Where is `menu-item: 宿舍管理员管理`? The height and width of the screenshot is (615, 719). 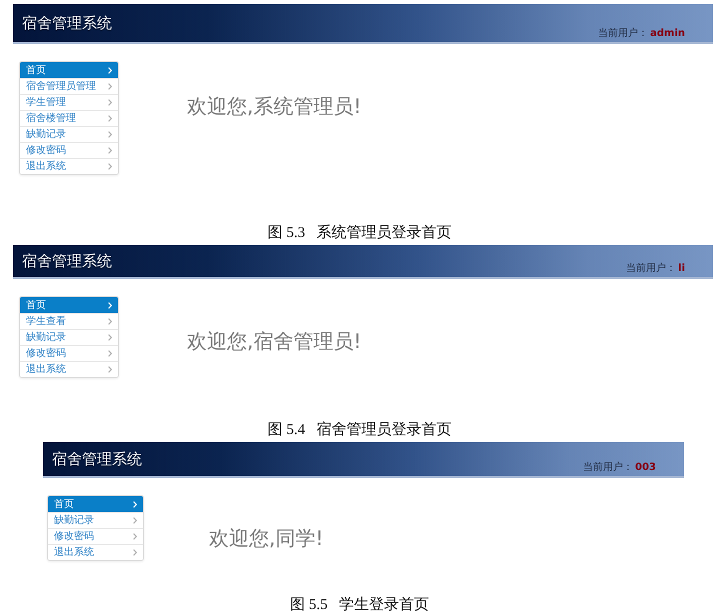
menu-item: 宿舍管理员管理 is located at coordinates (69, 86).